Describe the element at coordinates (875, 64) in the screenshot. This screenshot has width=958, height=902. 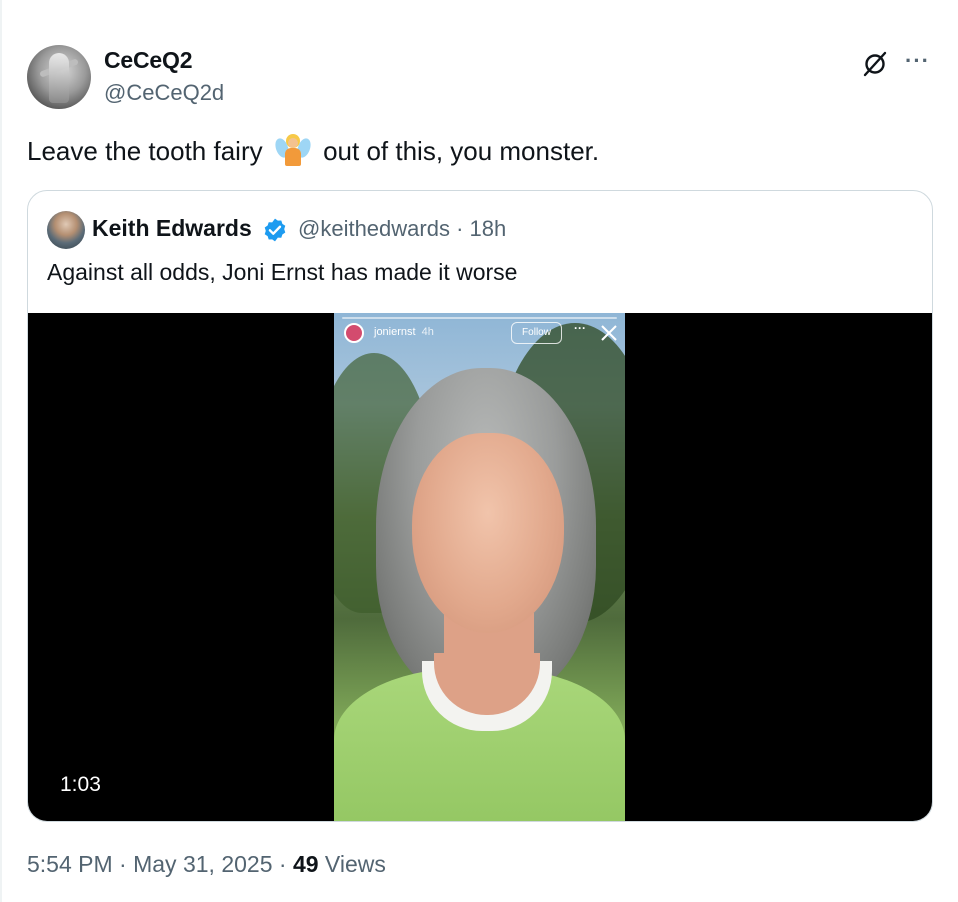
I see `grok-icon` at that location.